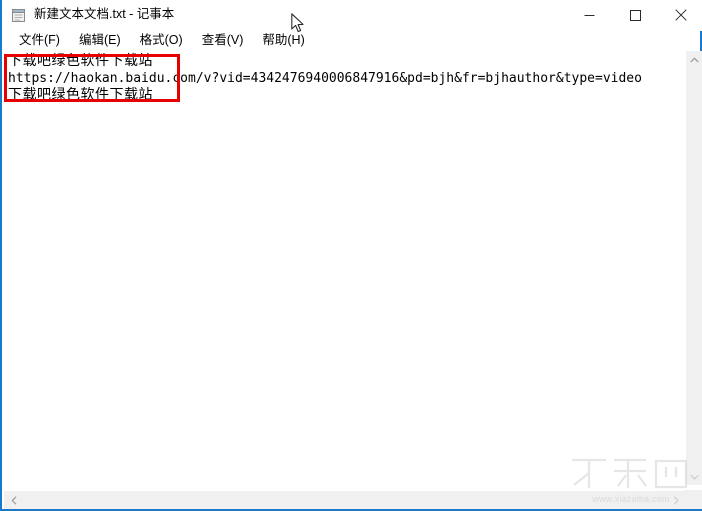 Image resolution: width=702 pixels, height=511 pixels. I want to click on maximize-icon, so click(635, 15).